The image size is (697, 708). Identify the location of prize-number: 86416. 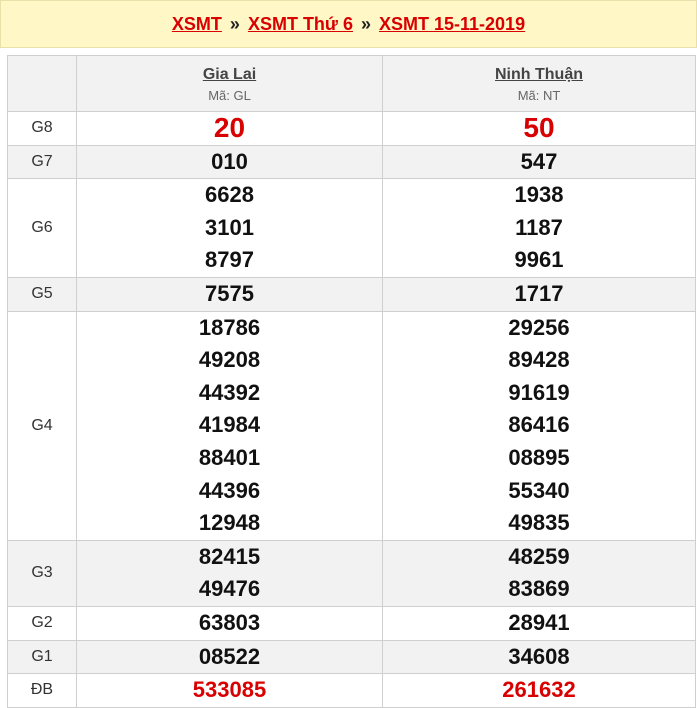
(539, 425).